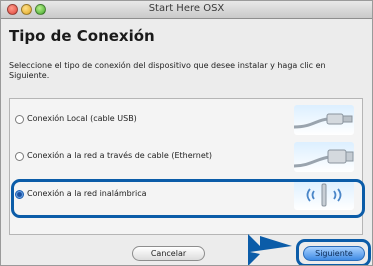  What do you see at coordinates (186, 120) in the screenshot?
I see `option-usb: Conexión Local (cable USB)` at bounding box center [186, 120].